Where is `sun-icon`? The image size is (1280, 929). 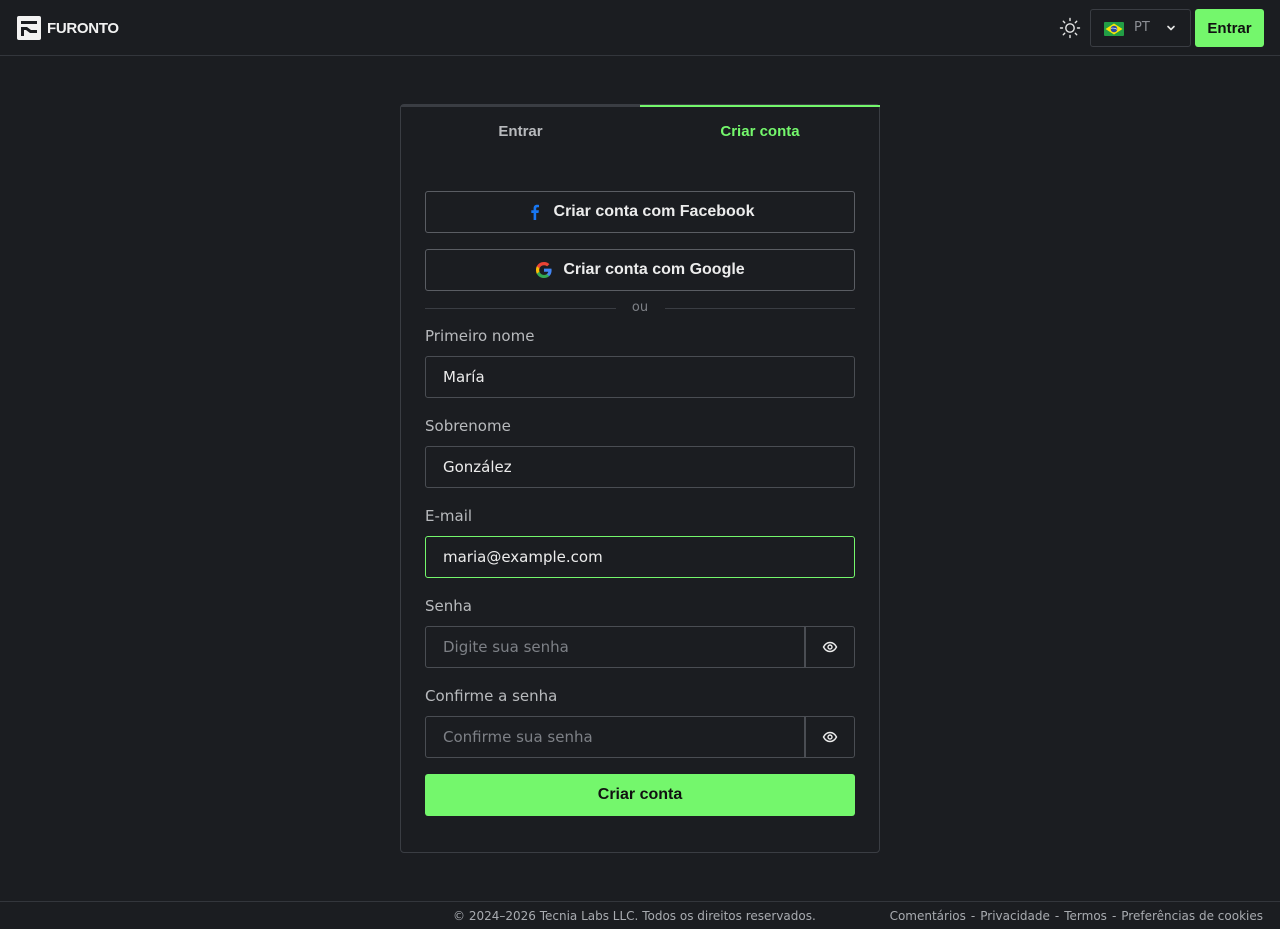 sun-icon is located at coordinates (1070, 28).